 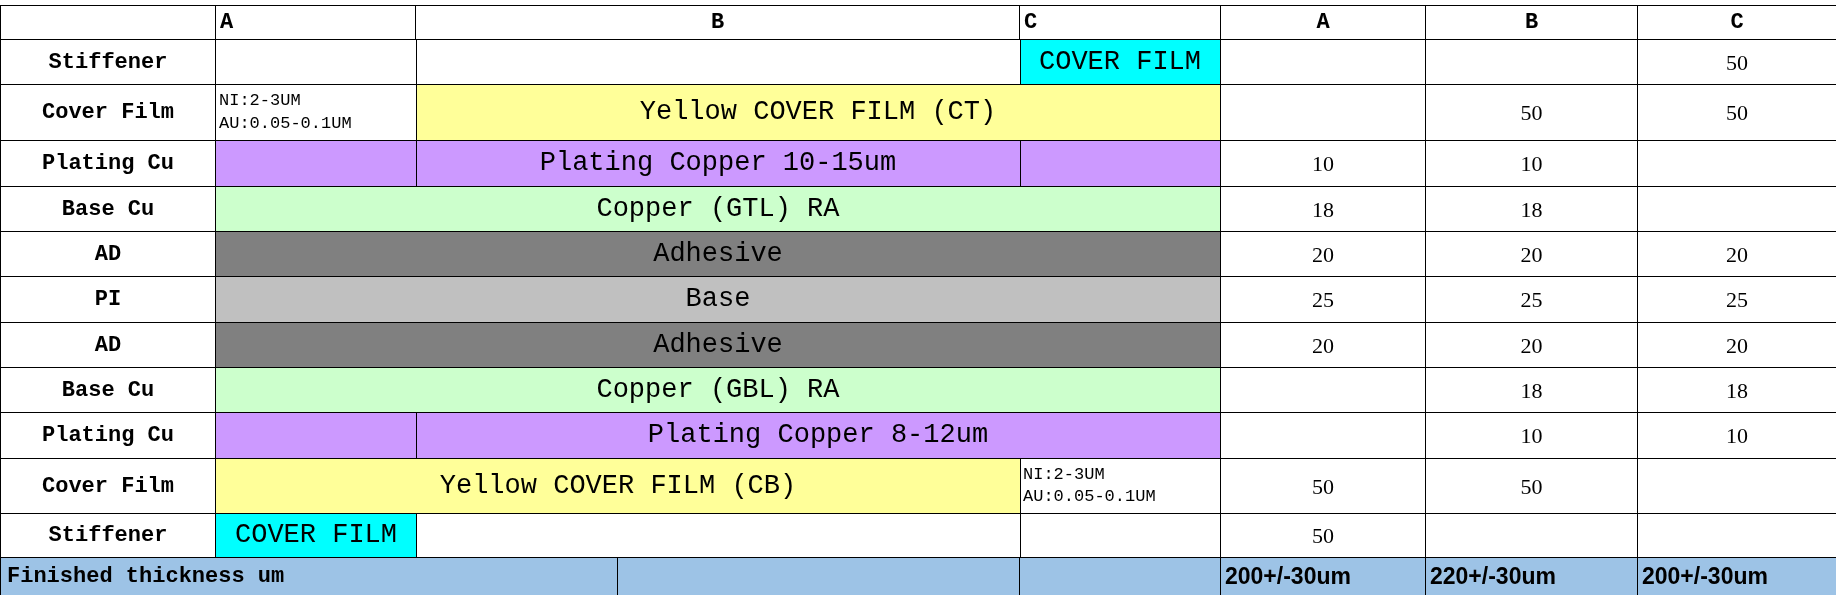 What do you see at coordinates (108, 300) in the screenshot?
I see `layer-label: PI` at bounding box center [108, 300].